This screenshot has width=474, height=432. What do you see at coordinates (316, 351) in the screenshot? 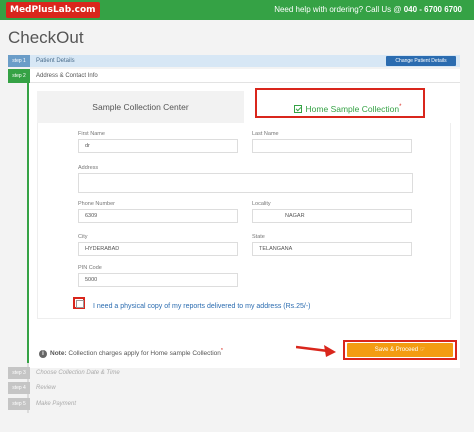
I see `red-arrow-icon` at bounding box center [316, 351].